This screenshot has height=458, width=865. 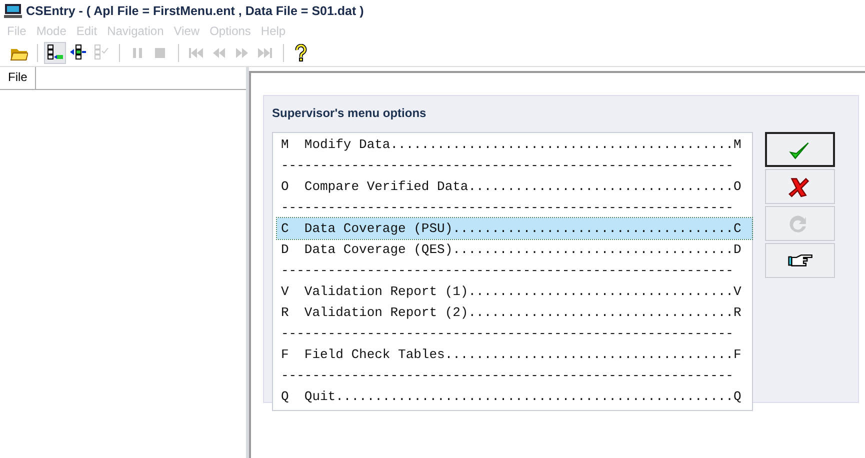 What do you see at coordinates (800, 260) in the screenshot?
I see `pointing-hand-button` at bounding box center [800, 260].